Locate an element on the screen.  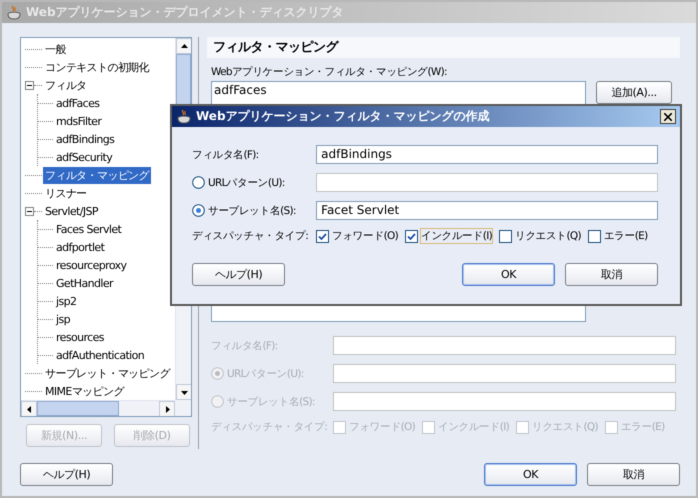
list-label: Webアプリケーション・フィルタ・マッピング(W): is located at coordinates (329, 72).